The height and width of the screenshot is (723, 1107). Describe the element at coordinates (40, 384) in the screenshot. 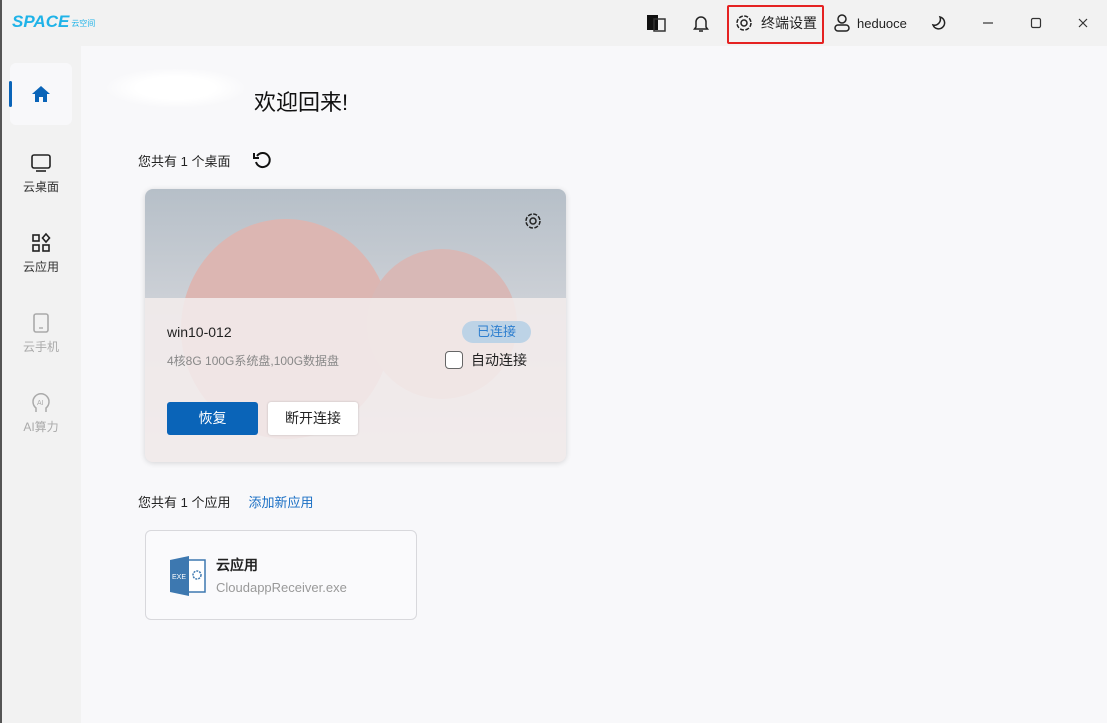

I see `sidebar: 云桌面 云应用 云手机 AI AI算力` at that location.